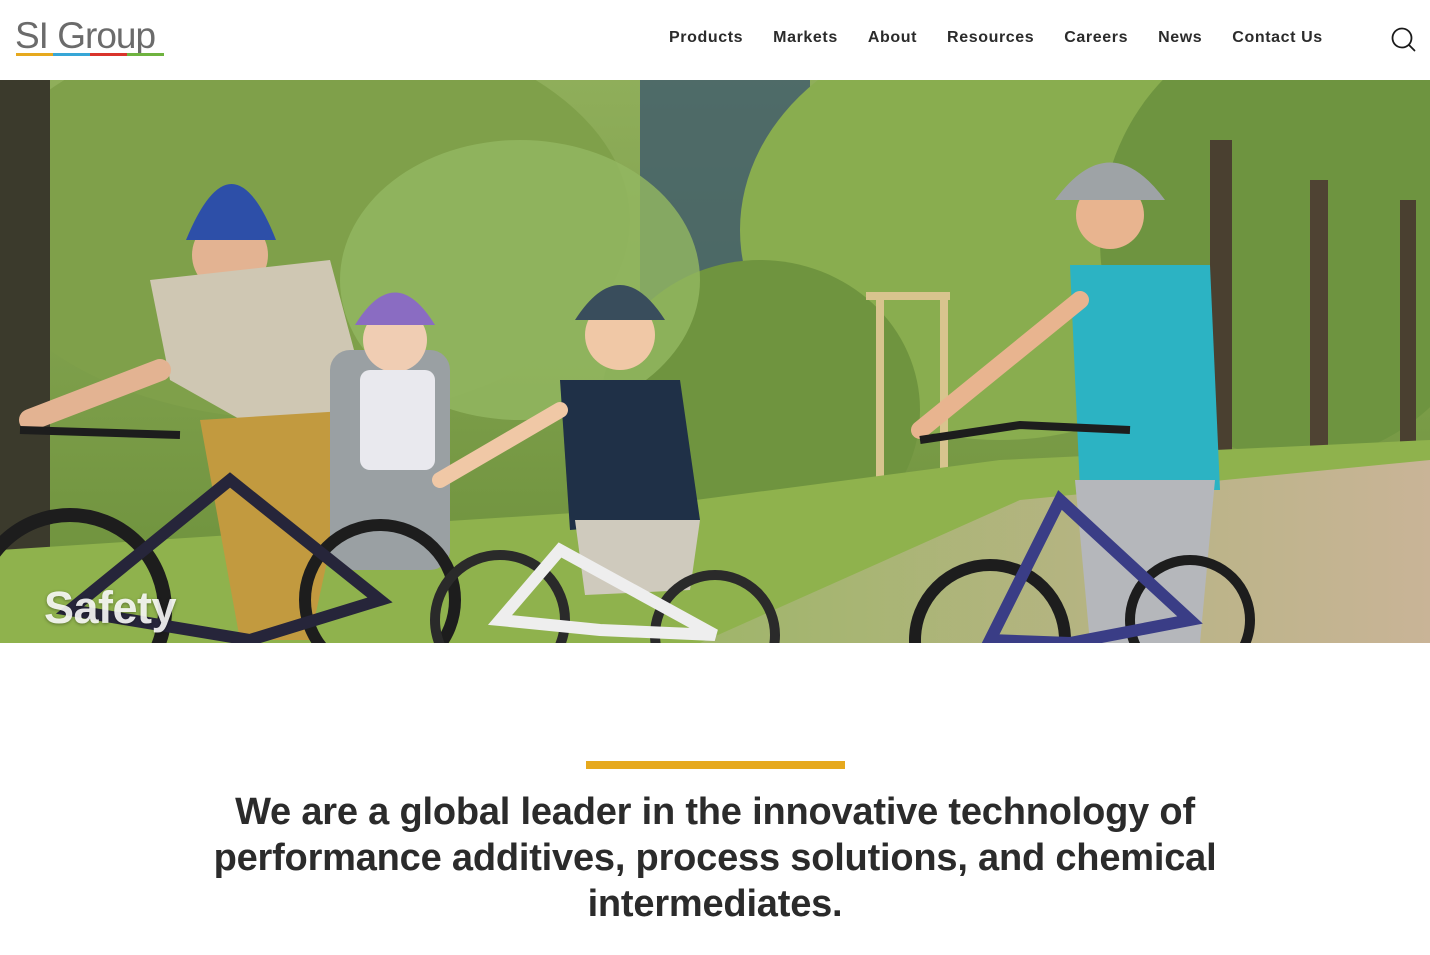 Image resolution: width=1430 pixels, height=955 pixels. I want to click on si-group-logo: SI Group, so click(91, 37).